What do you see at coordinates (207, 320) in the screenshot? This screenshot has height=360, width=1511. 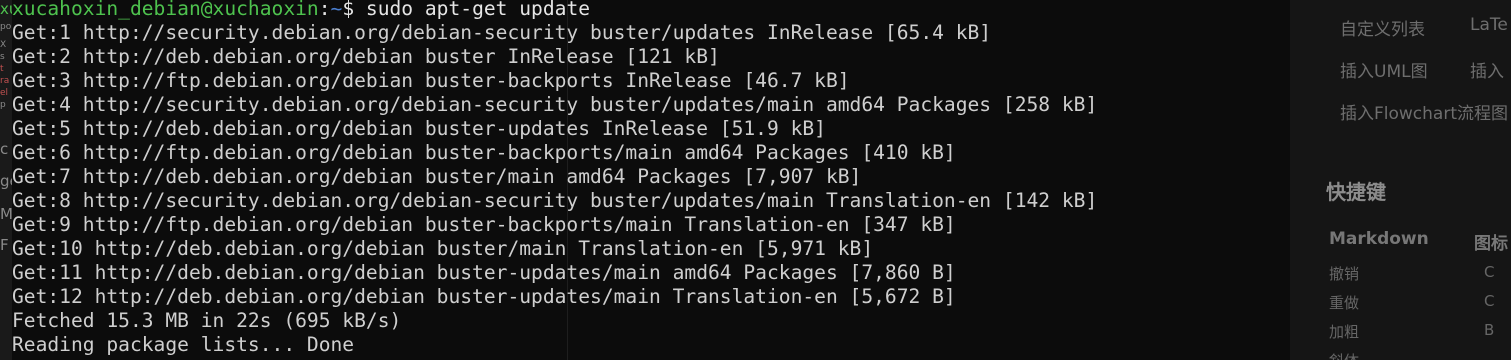 I see `output-line: Fetched 15.3 MB in 22s (695 kB/s)` at bounding box center [207, 320].